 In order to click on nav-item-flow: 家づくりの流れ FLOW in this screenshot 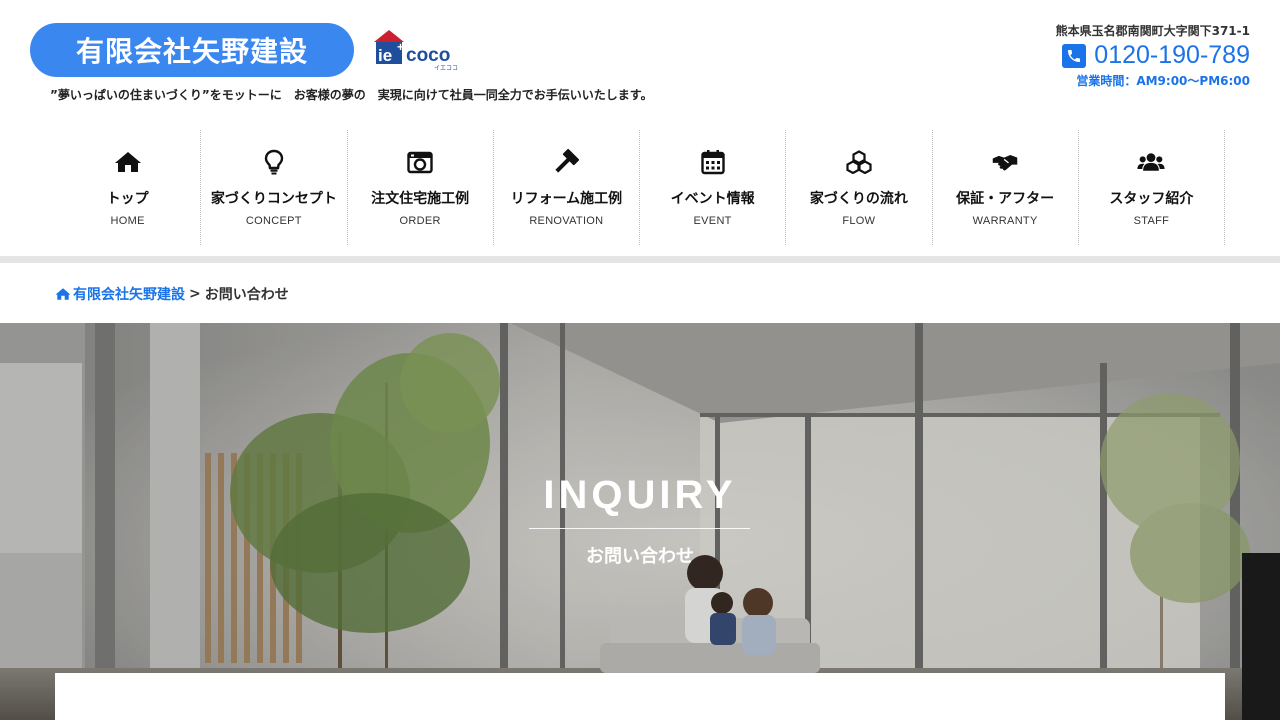, I will do `click(859, 187)`.